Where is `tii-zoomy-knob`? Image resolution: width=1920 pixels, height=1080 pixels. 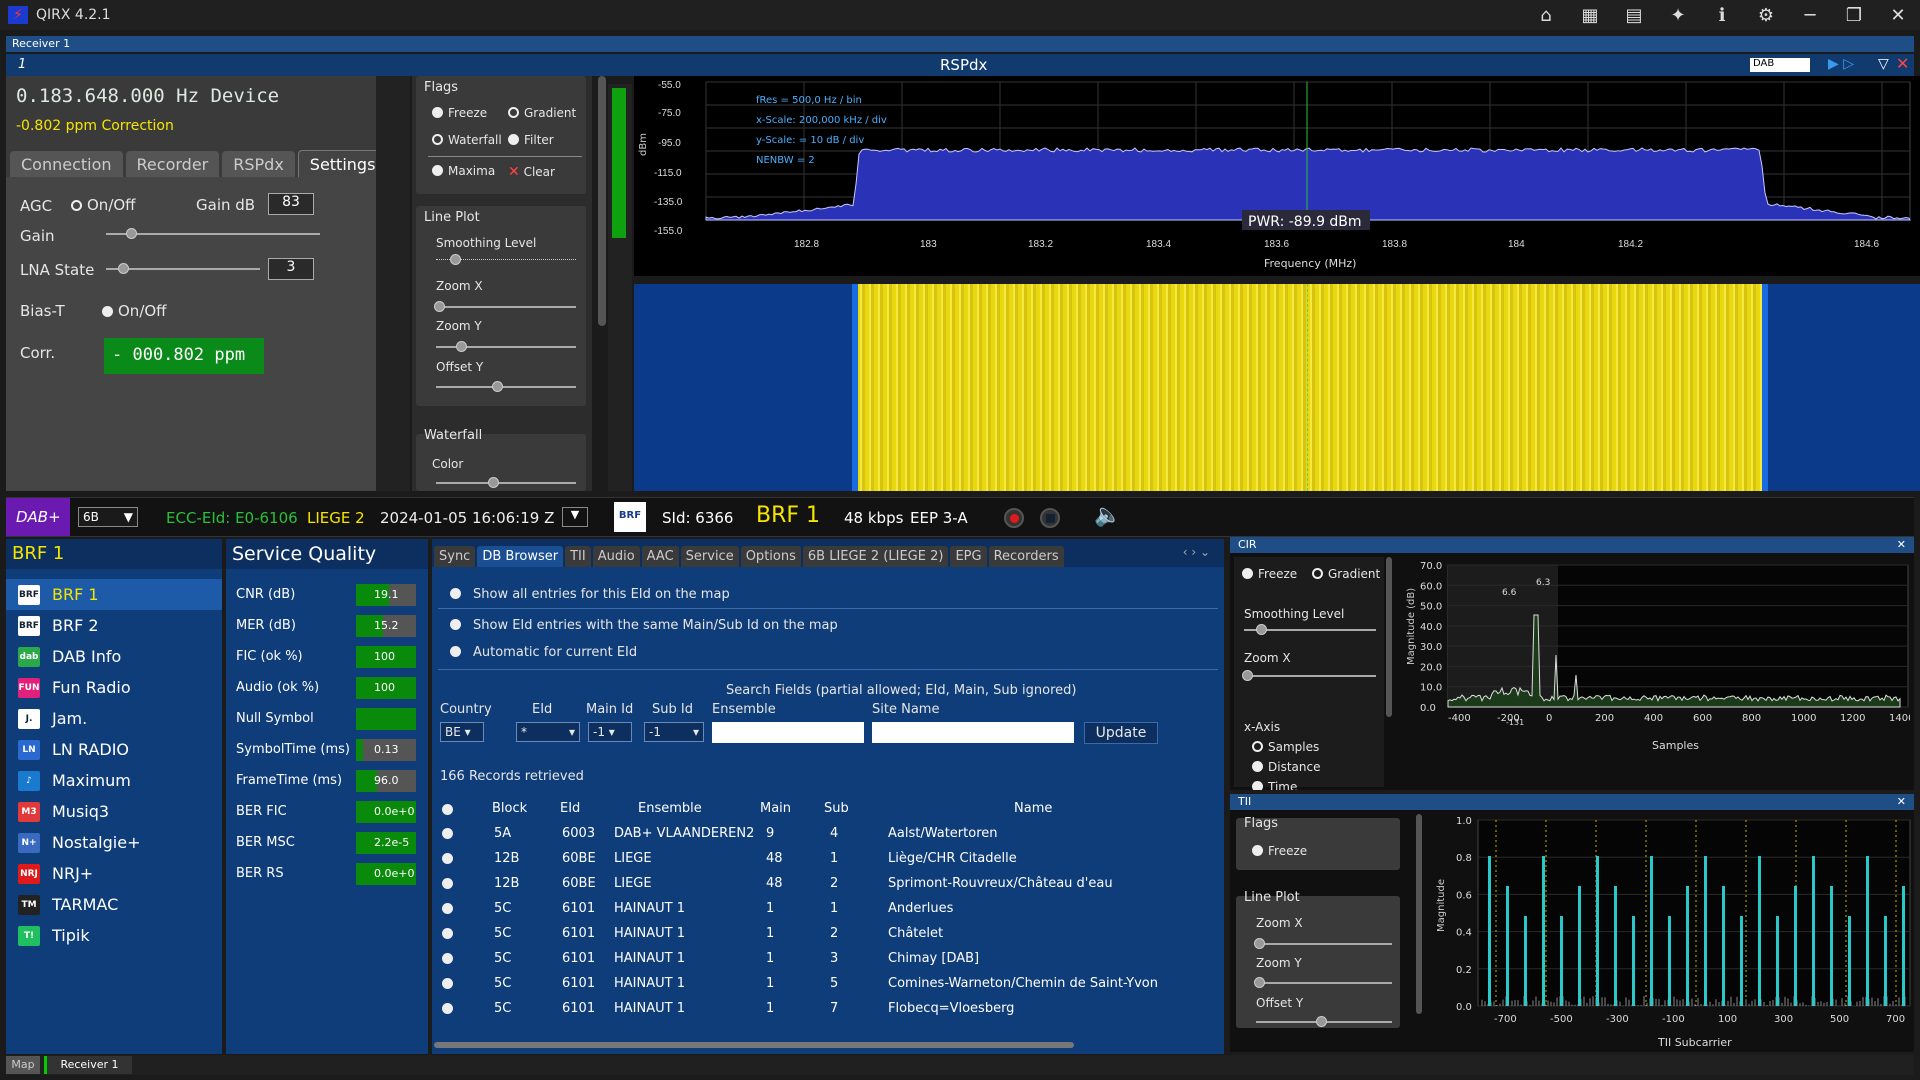
tii-zoomy-knob is located at coordinates (1259, 982).